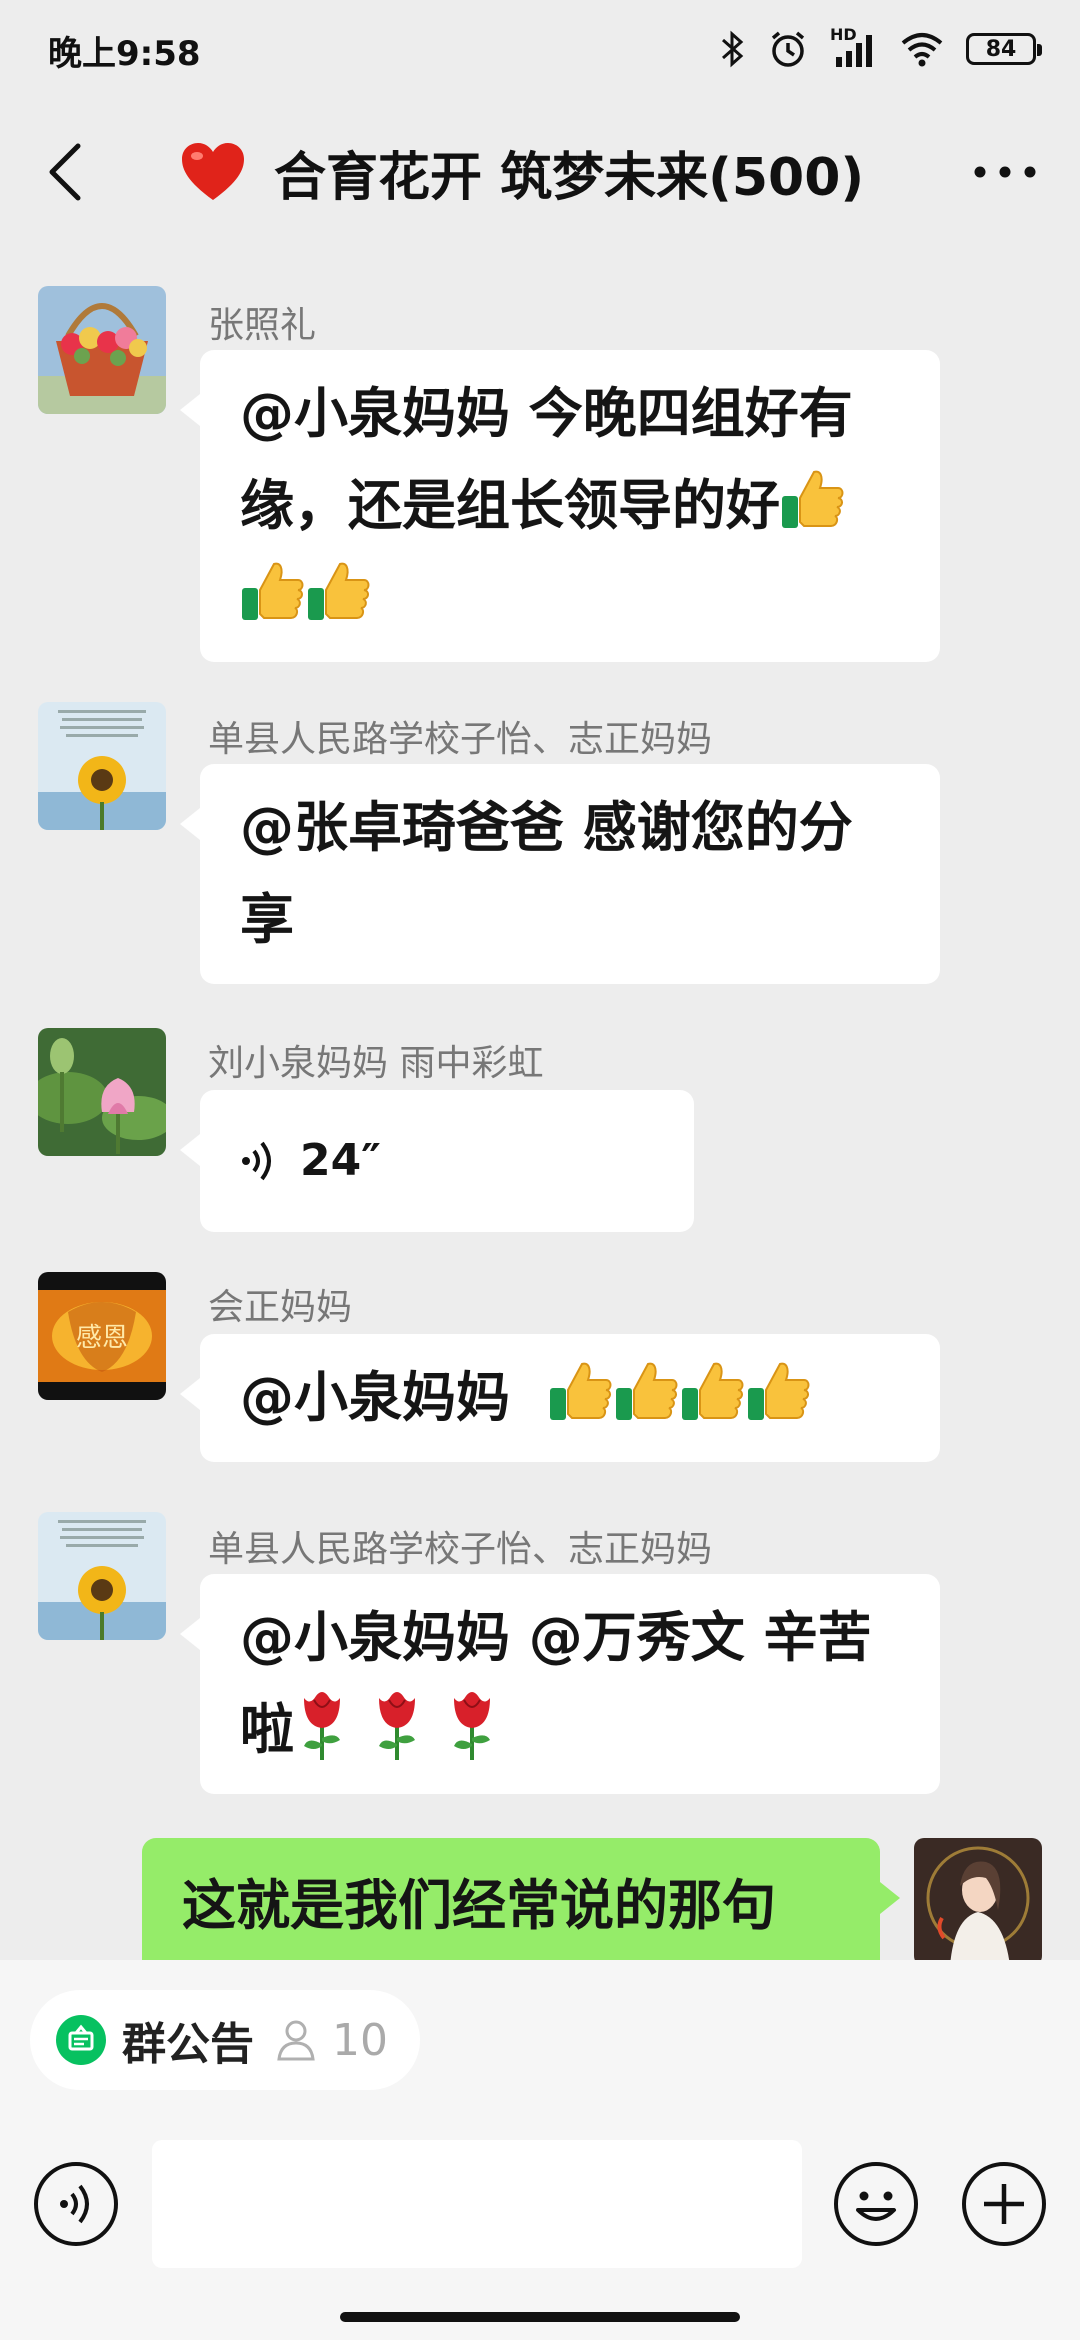  What do you see at coordinates (280, 1307) in the screenshot?
I see `sender-name: 会正妈妈` at bounding box center [280, 1307].